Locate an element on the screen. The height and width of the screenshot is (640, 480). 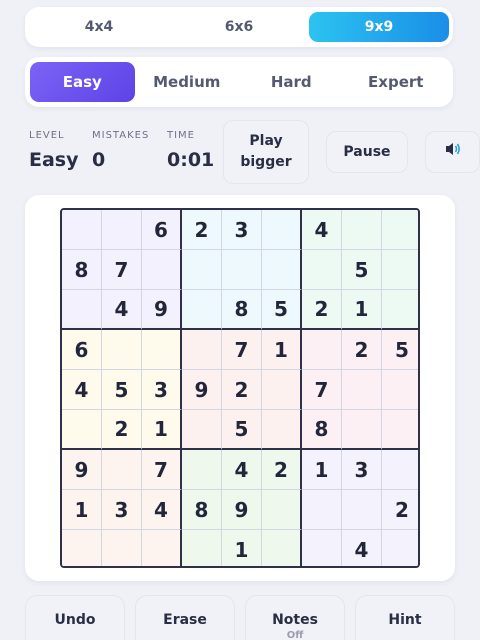
tab-easy: Easy is located at coordinates (82, 82).